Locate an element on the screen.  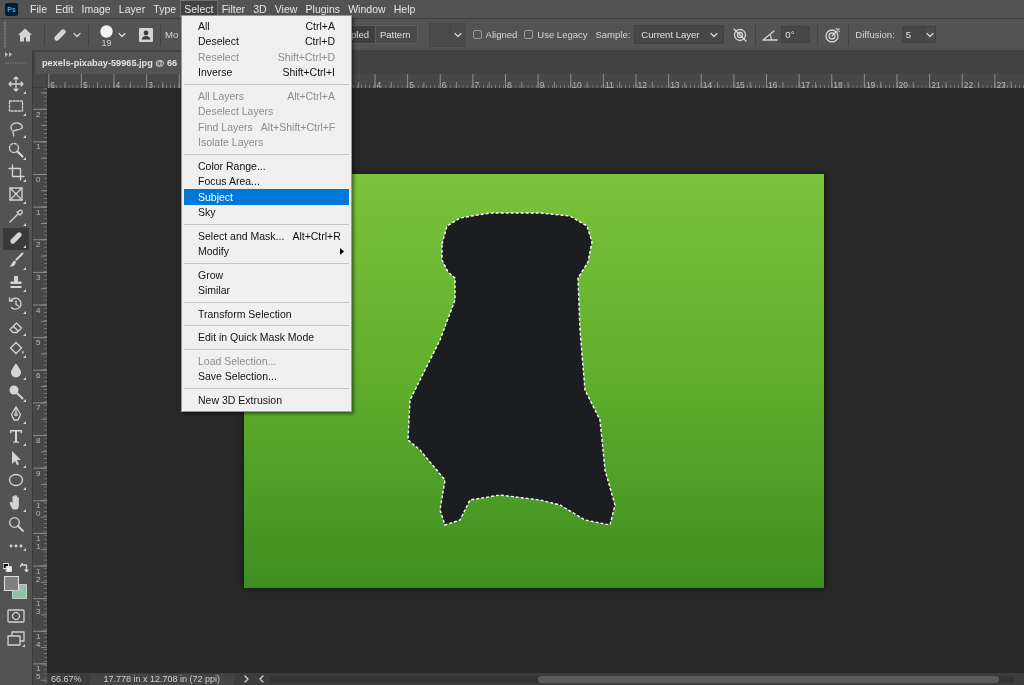
ruler-number: 15 is located at coordinates (38, 673).